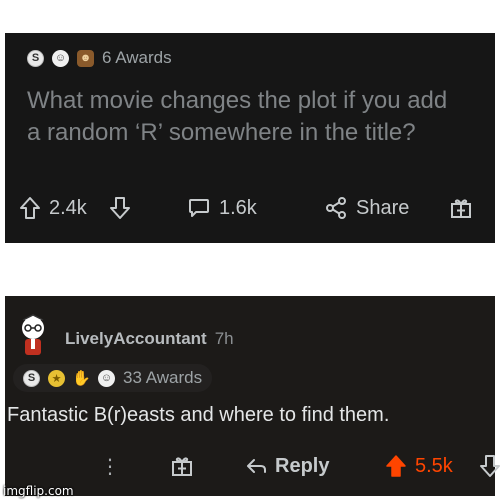 The image size is (500, 500). Describe the element at coordinates (383, 207) in the screenshot. I see `share-label: Share` at that location.